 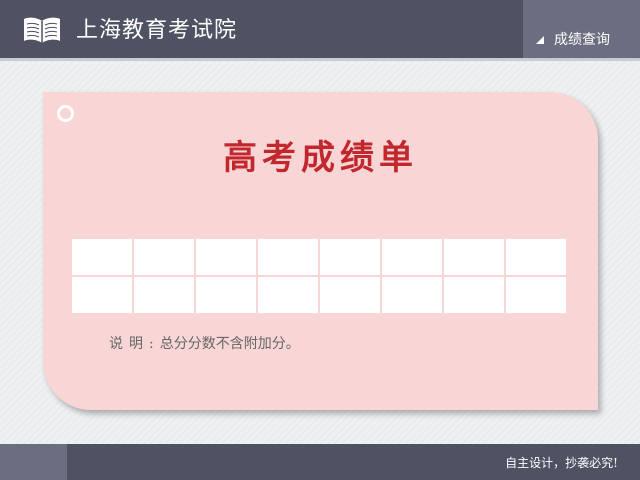 What do you see at coordinates (540, 40) in the screenshot?
I see `triangle-bullet-icon` at bounding box center [540, 40].